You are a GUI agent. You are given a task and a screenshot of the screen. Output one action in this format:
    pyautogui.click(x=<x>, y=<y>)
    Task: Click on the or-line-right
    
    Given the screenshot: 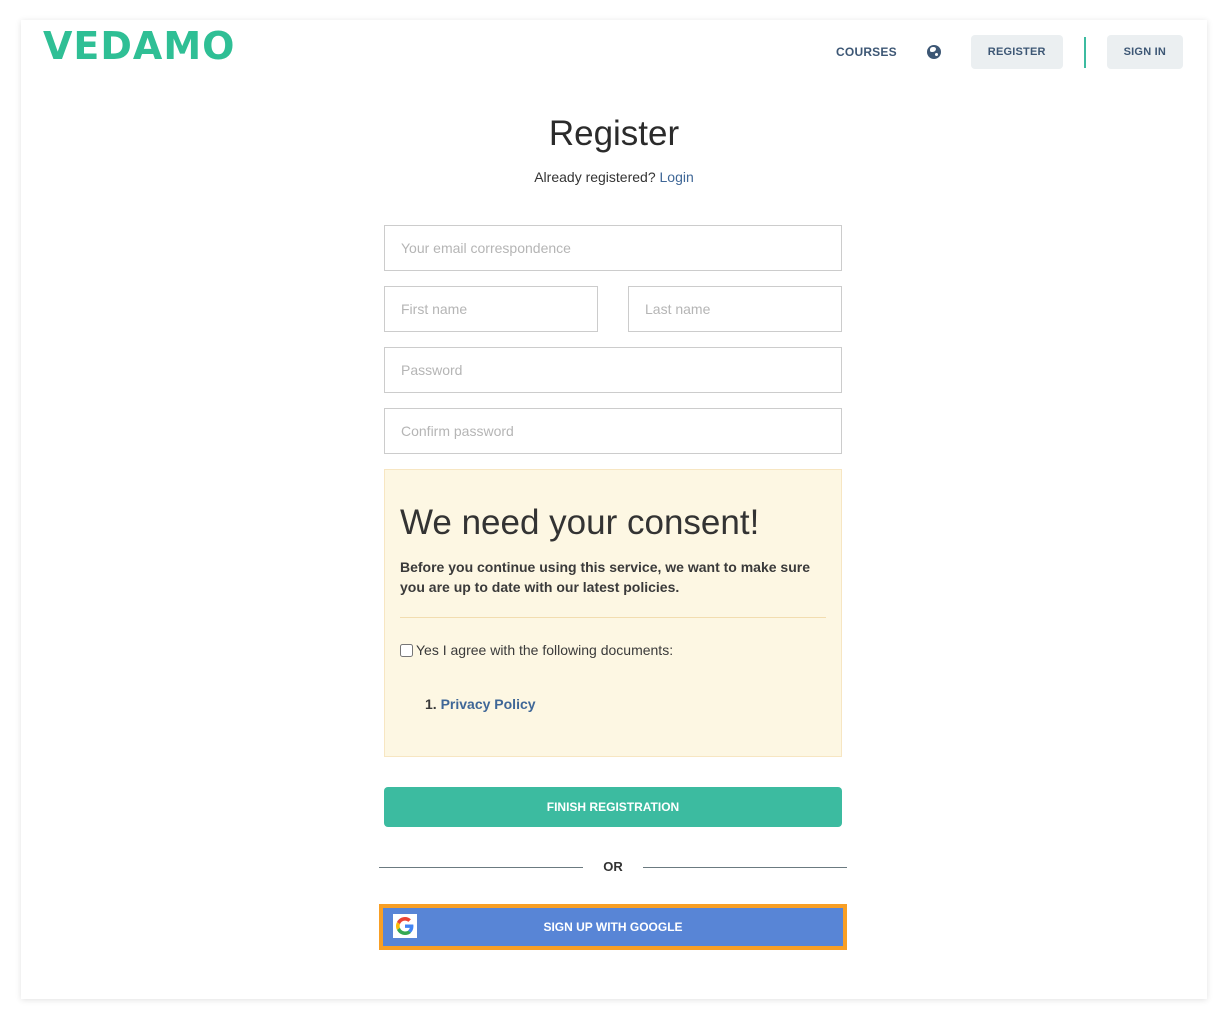 What is the action you would take?
    pyautogui.click(x=745, y=867)
    